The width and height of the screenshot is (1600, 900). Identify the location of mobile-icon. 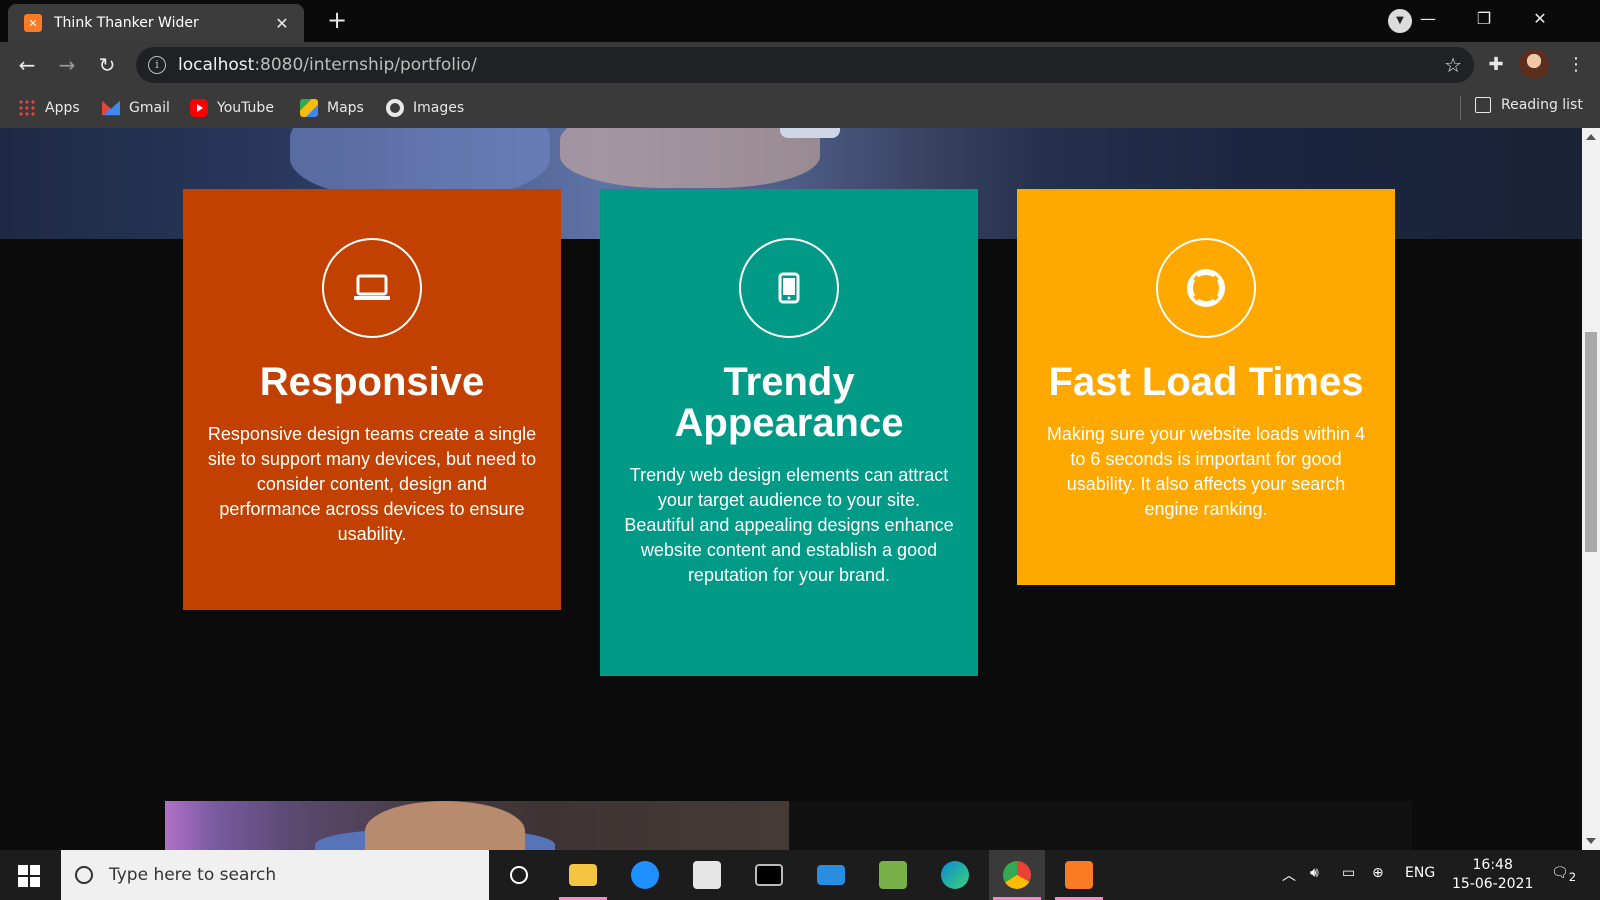
(789, 288).